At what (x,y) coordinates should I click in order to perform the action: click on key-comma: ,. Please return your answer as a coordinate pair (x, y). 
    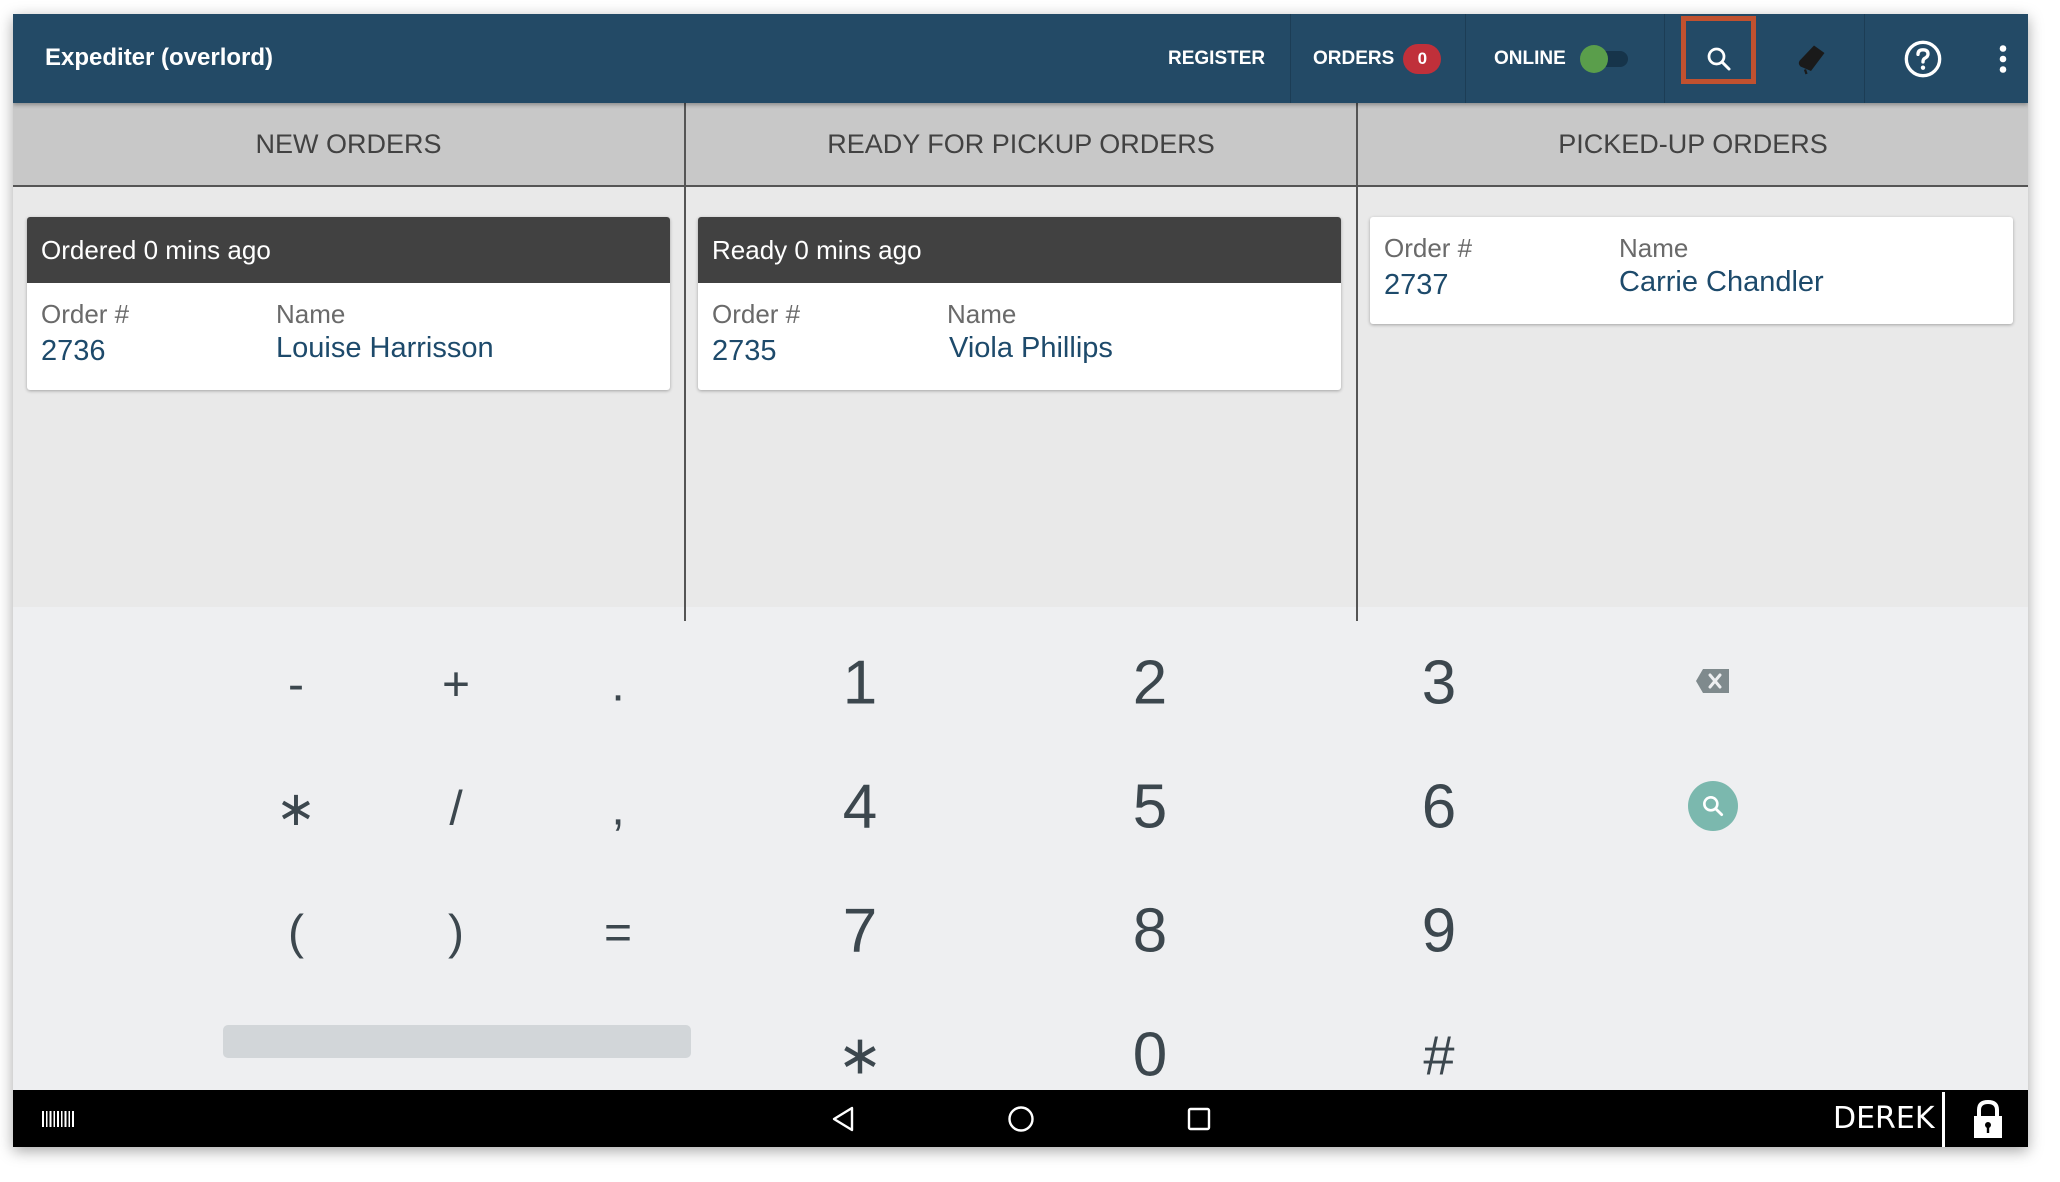
    Looking at the image, I should click on (617, 809).